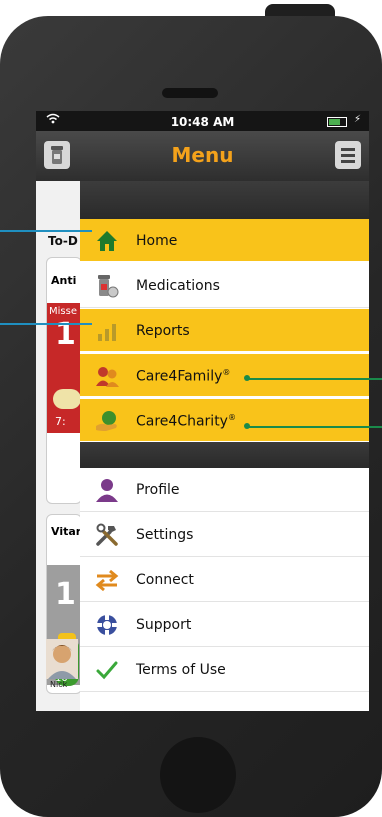 The image size is (382, 817). Describe the element at coordinates (224, 331) in the screenshot. I see `menu-item-reports: Reports` at that location.